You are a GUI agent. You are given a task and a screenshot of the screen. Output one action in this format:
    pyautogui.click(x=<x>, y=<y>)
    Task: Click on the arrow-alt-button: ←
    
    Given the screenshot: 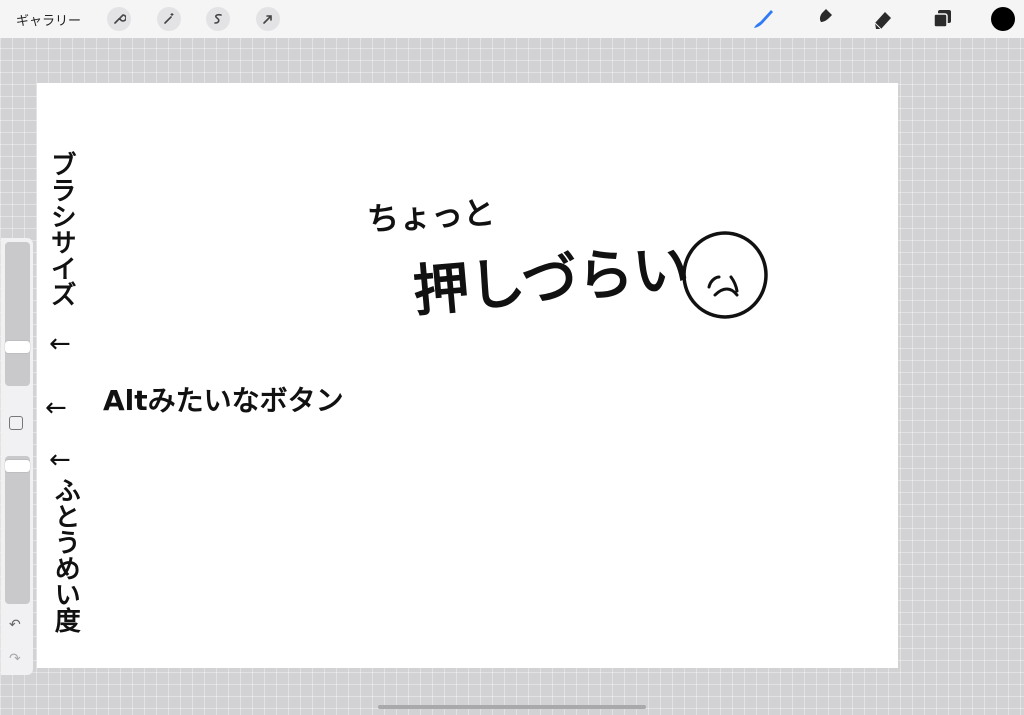 What is the action you would take?
    pyautogui.click(x=56, y=408)
    